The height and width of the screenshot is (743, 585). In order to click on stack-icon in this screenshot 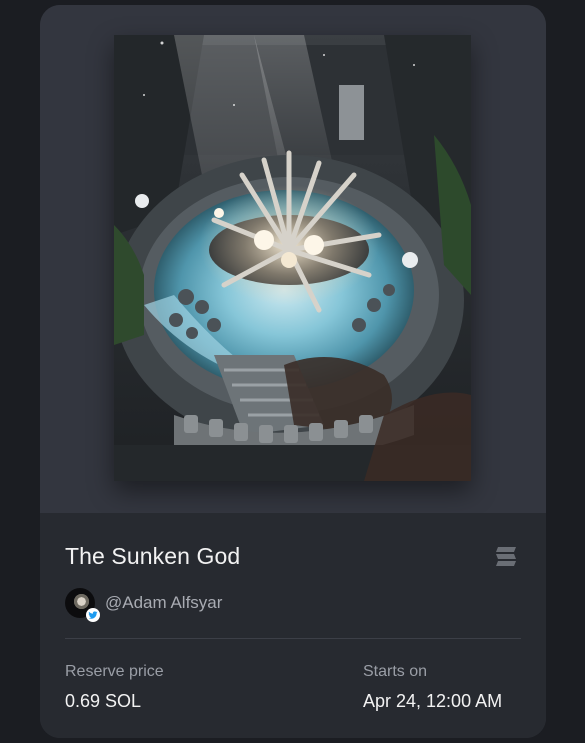, I will do `click(506, 557)`.